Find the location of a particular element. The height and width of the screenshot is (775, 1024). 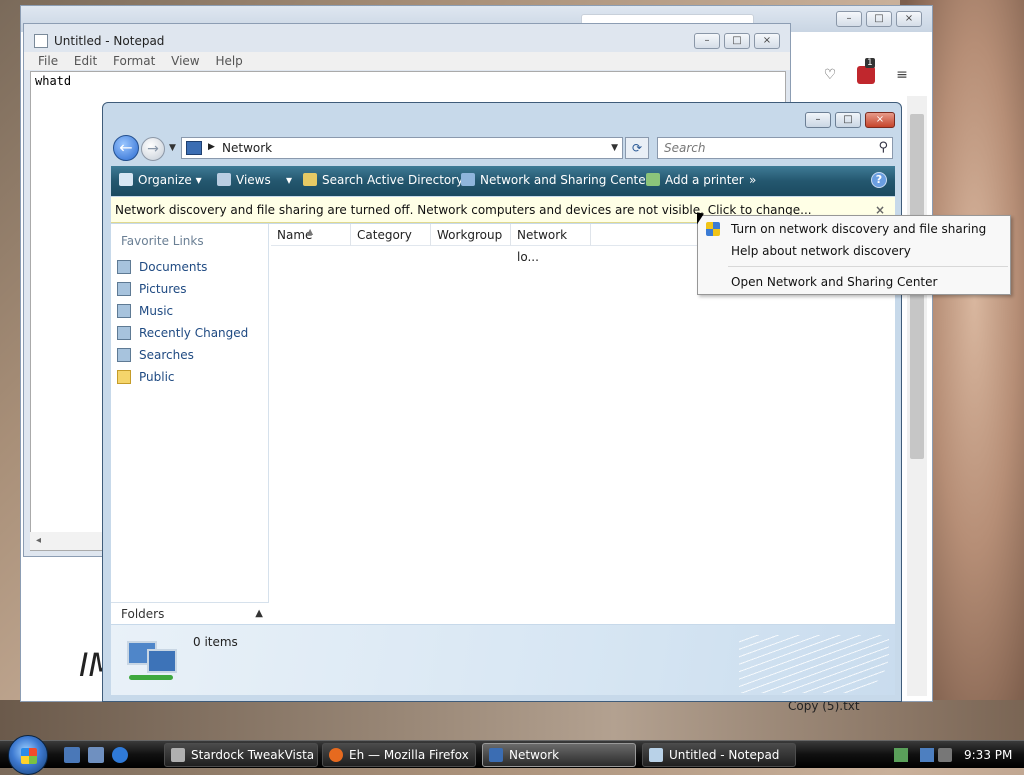

menu-open-sharing-center: Open Network and Sharing Center is located at coordinates (854, 282).